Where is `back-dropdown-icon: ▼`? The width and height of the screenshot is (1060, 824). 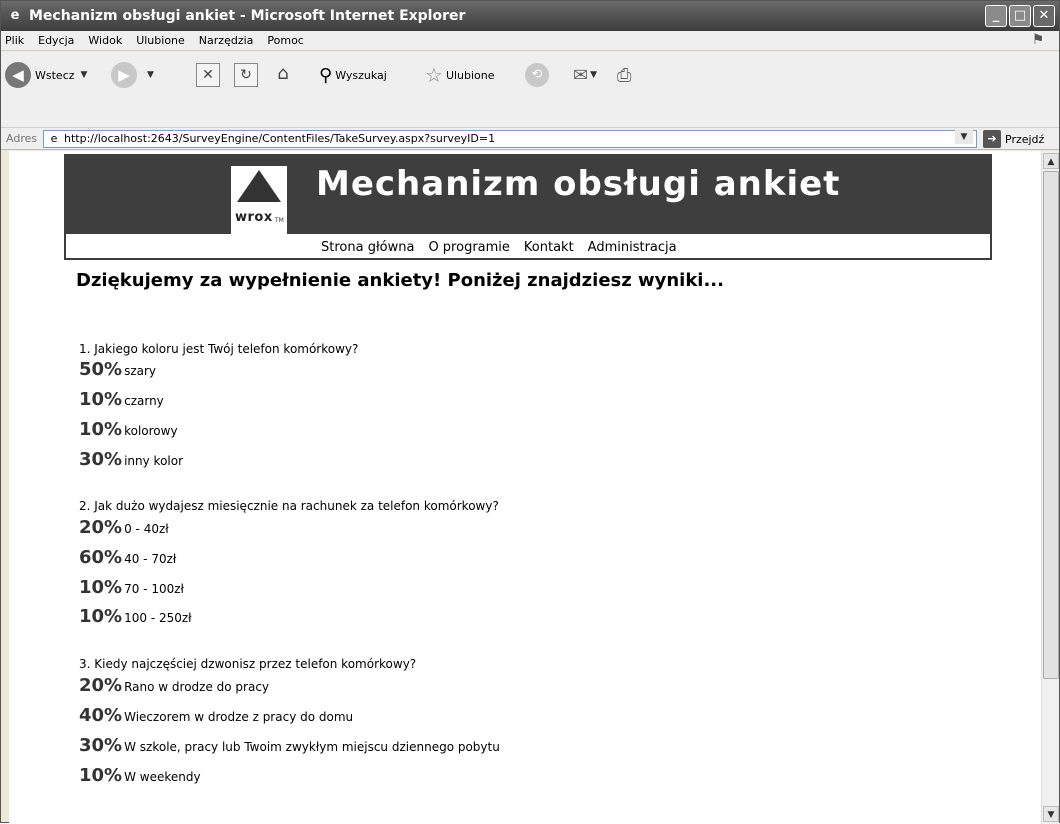 back-dropdown-icon: ▼ is located at coordinates (84, 75).